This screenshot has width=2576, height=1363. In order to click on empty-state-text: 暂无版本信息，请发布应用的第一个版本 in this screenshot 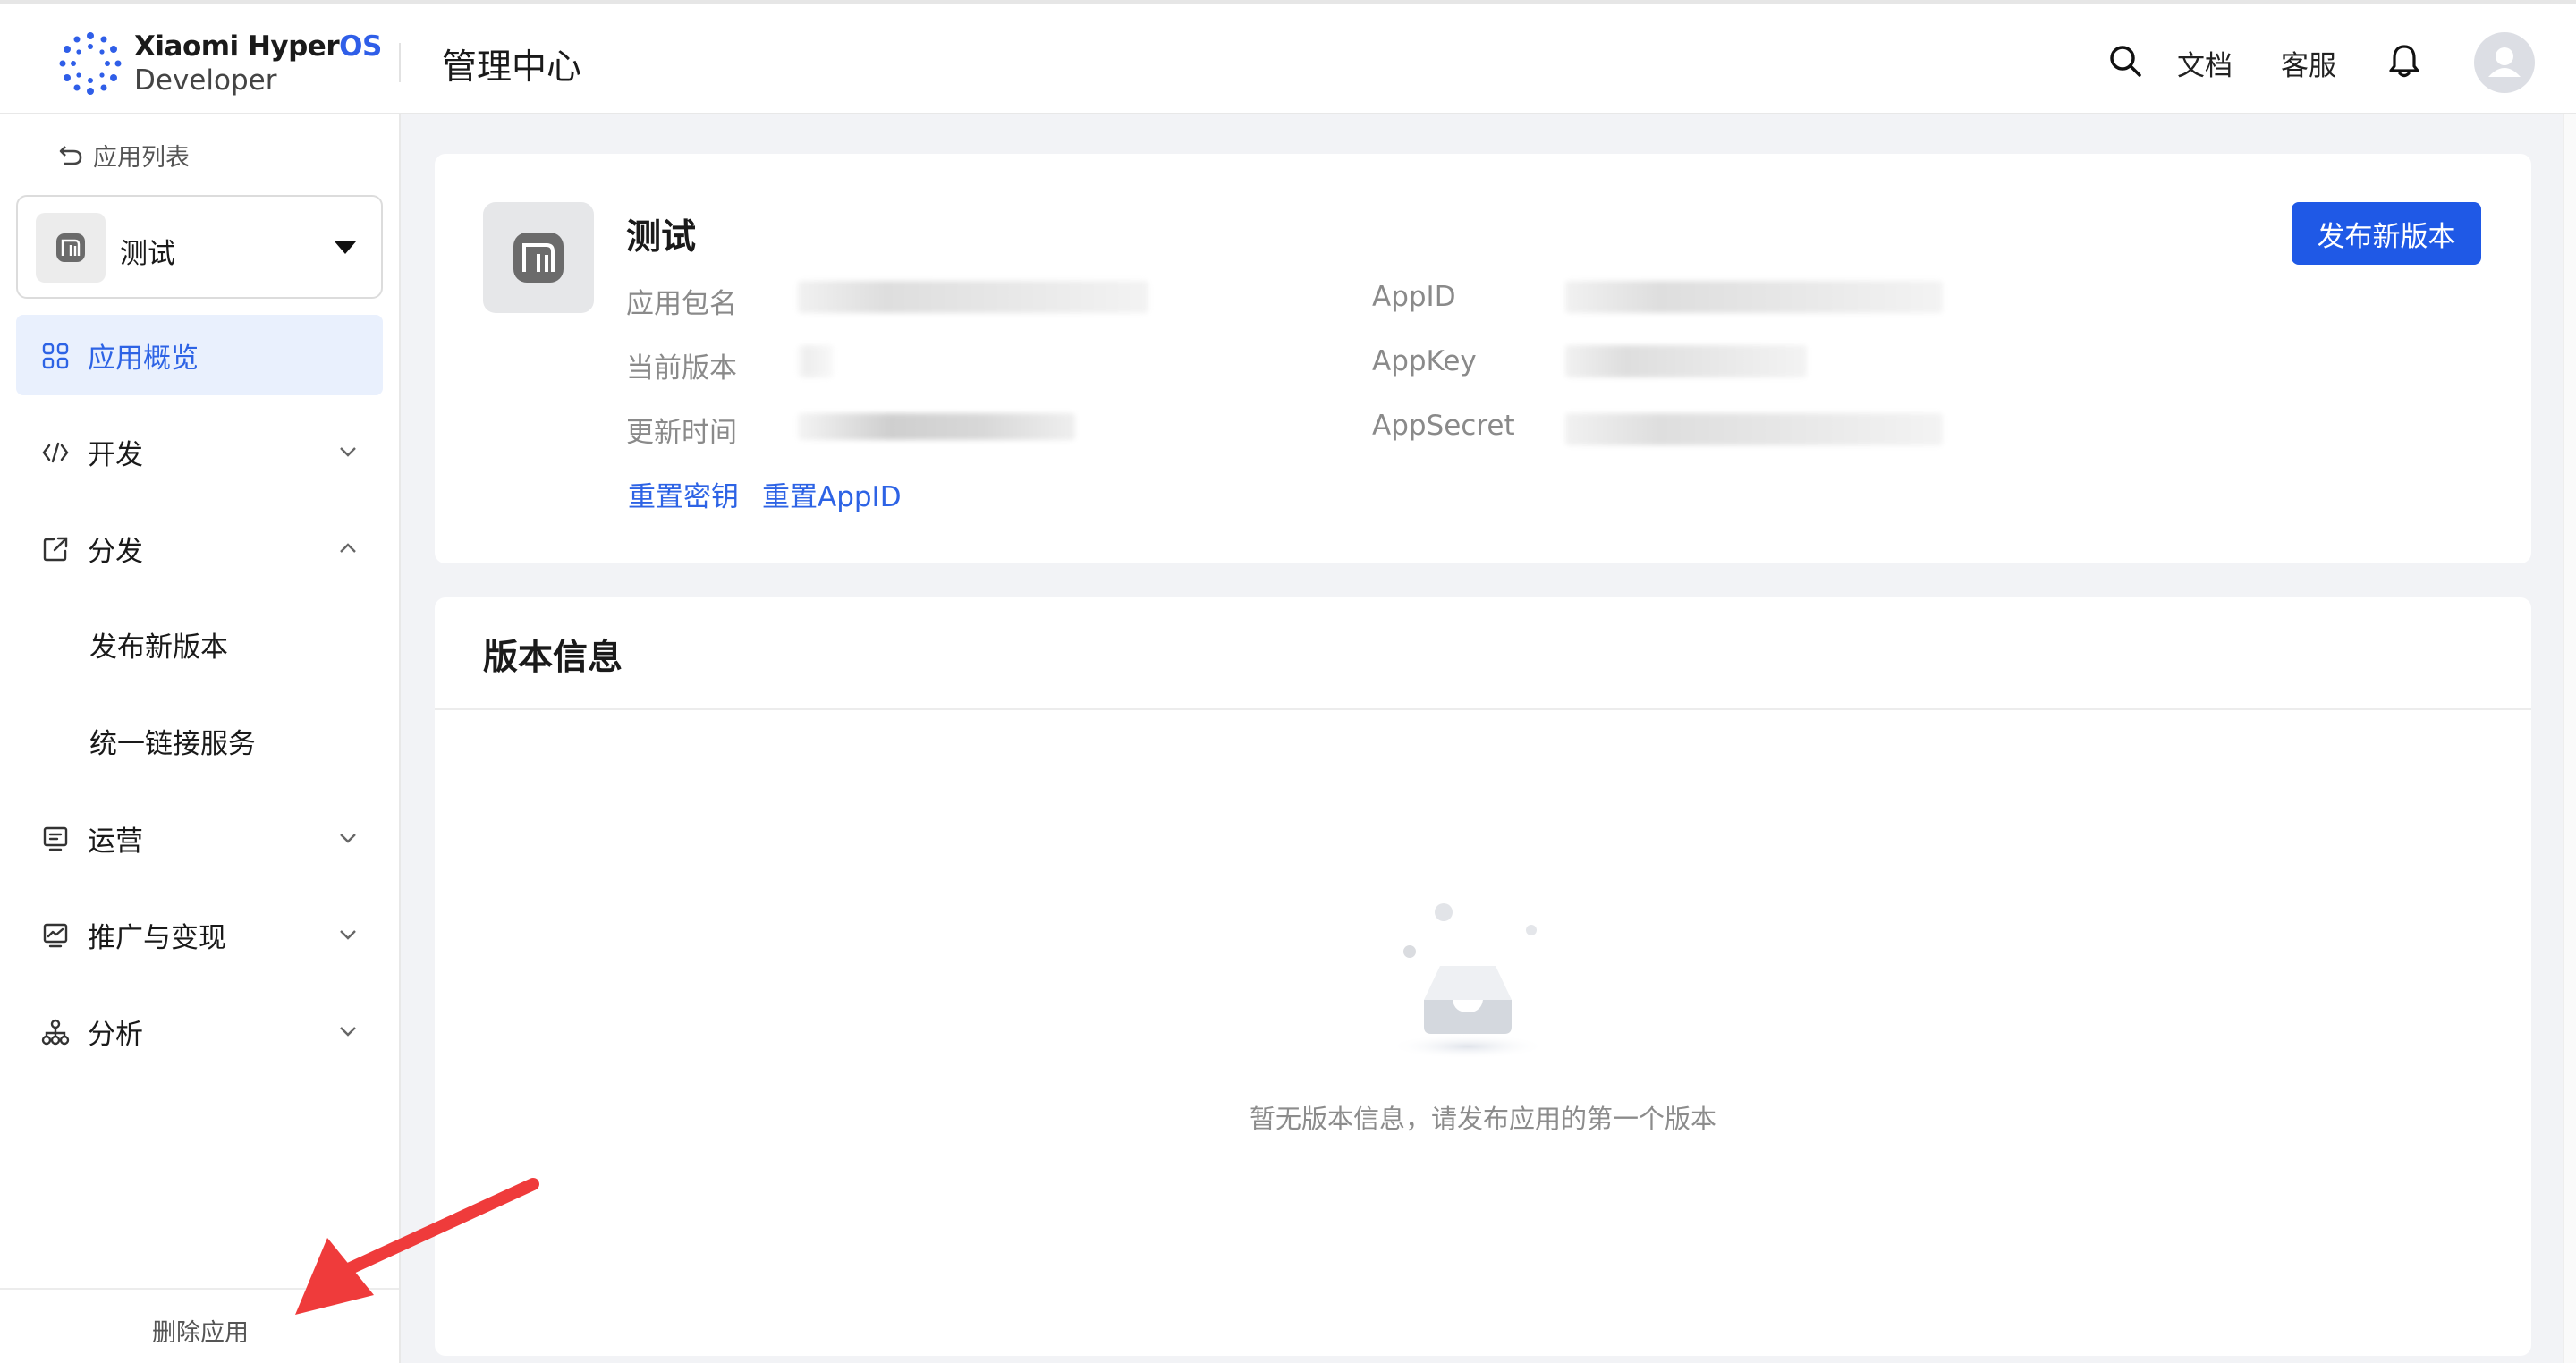, I will do `click(1482, 1119)`.